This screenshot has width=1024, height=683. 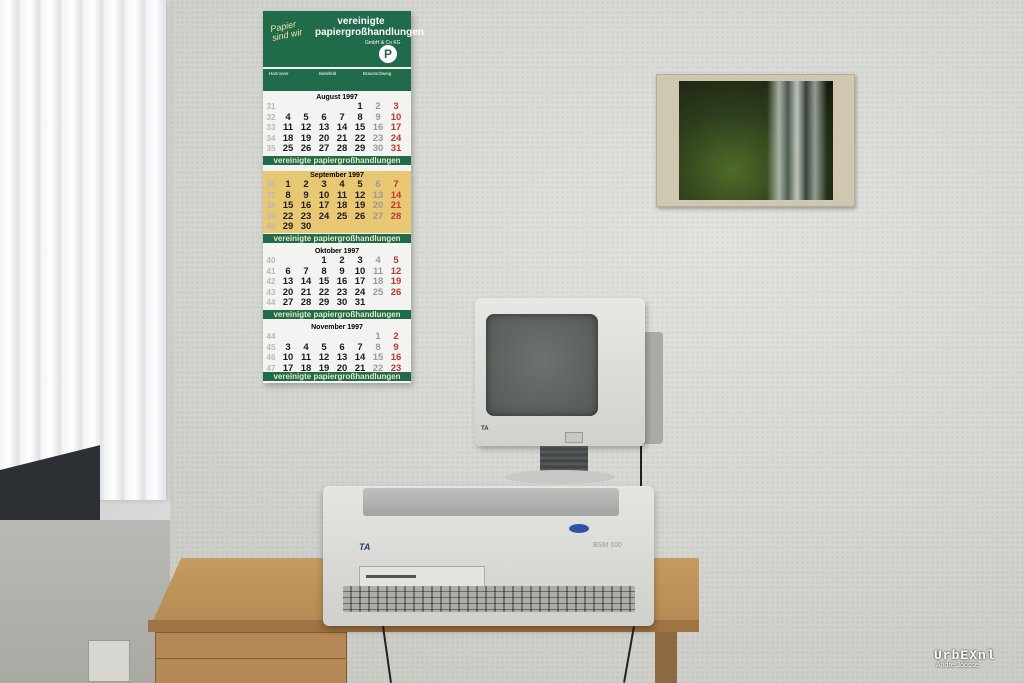 I want to click on calendar-day: 28, so click(x=396, y=216).